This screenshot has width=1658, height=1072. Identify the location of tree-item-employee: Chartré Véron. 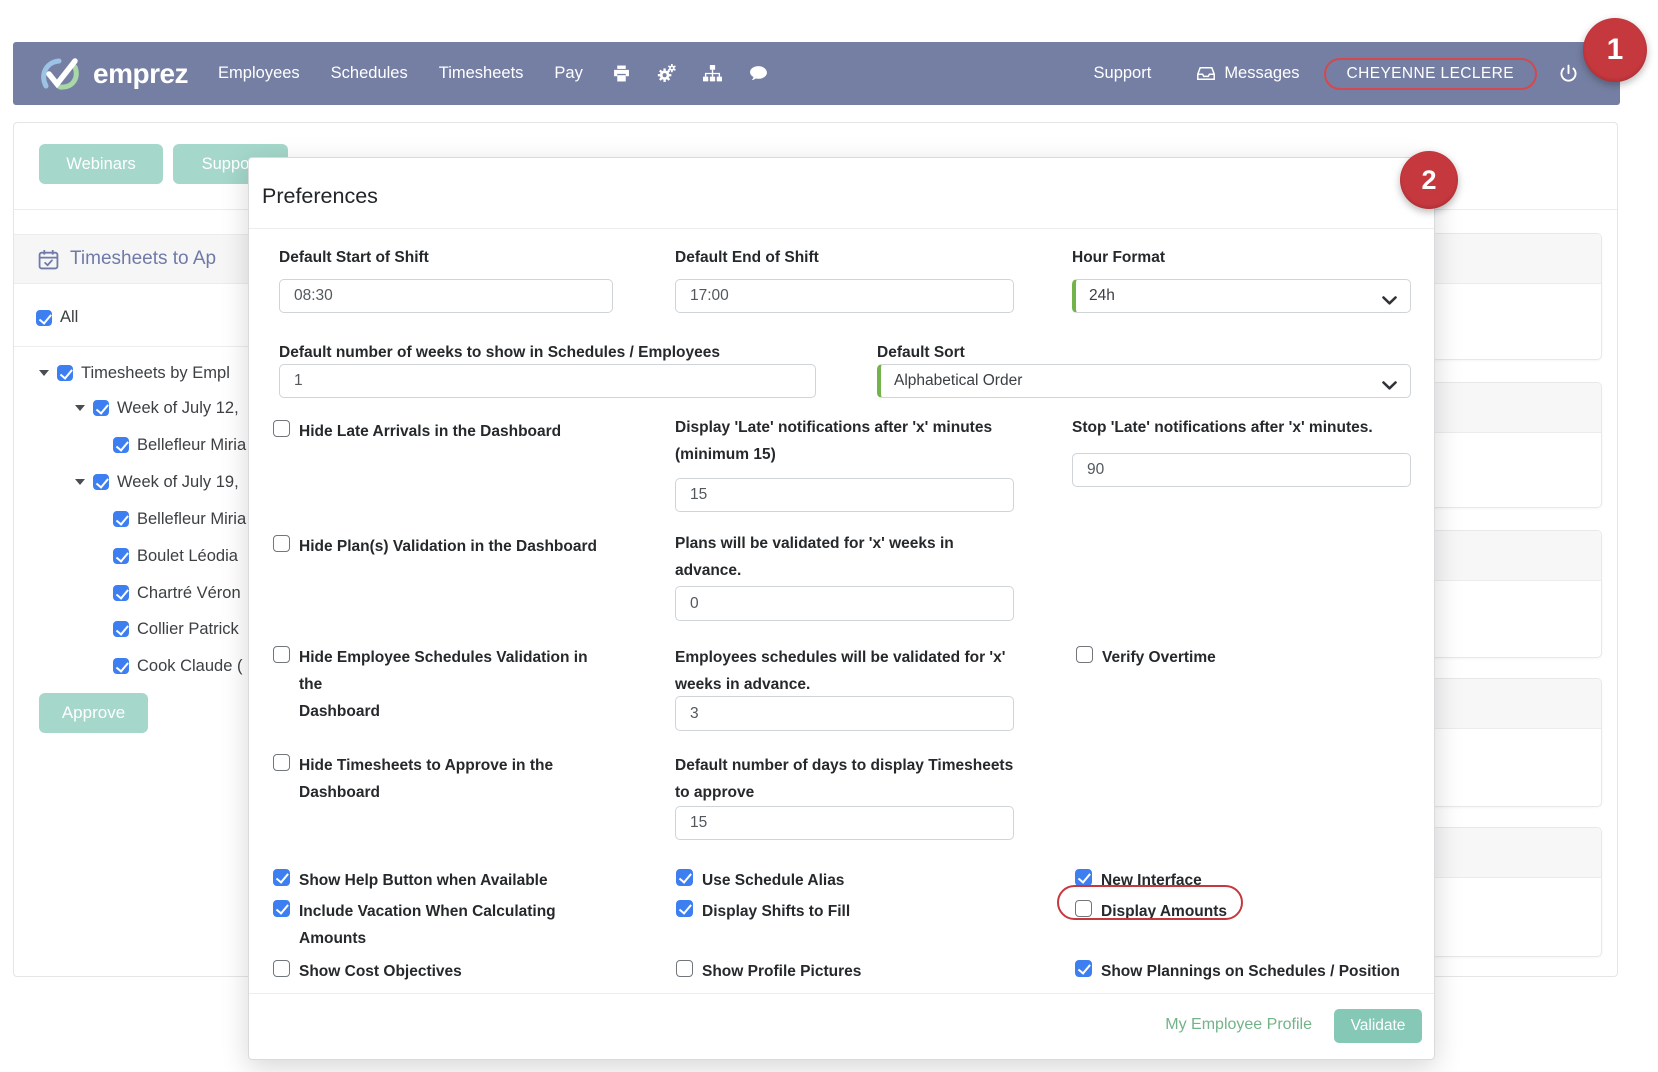
(177, 593).